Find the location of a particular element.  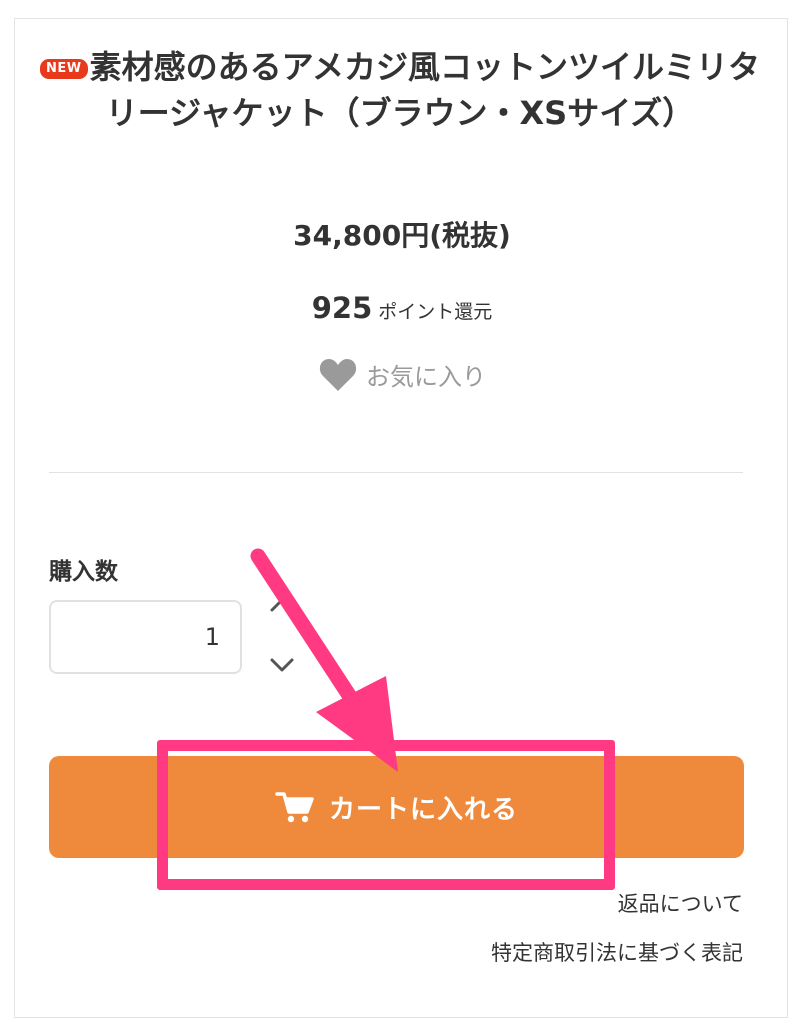

chevron-down-icon is located at coordinates (282, 665).